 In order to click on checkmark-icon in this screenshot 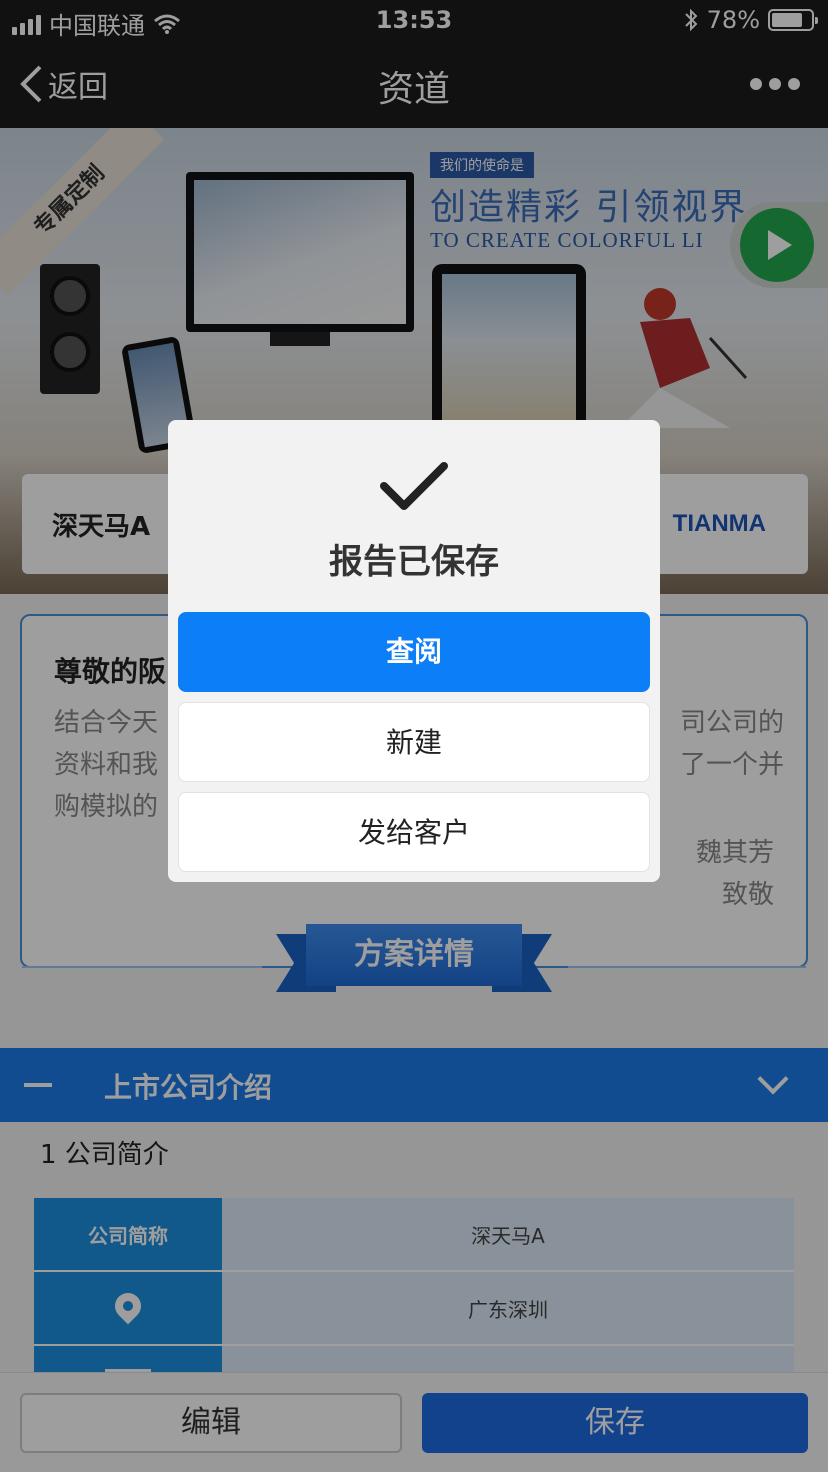, I will do `click(414, 486)`.